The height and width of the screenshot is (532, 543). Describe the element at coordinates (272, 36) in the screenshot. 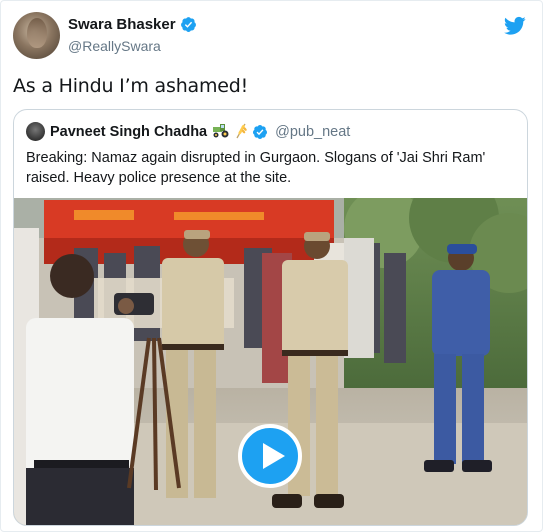

I see `tweet-header: Swara Bhasker @ReallySwara` at that location.